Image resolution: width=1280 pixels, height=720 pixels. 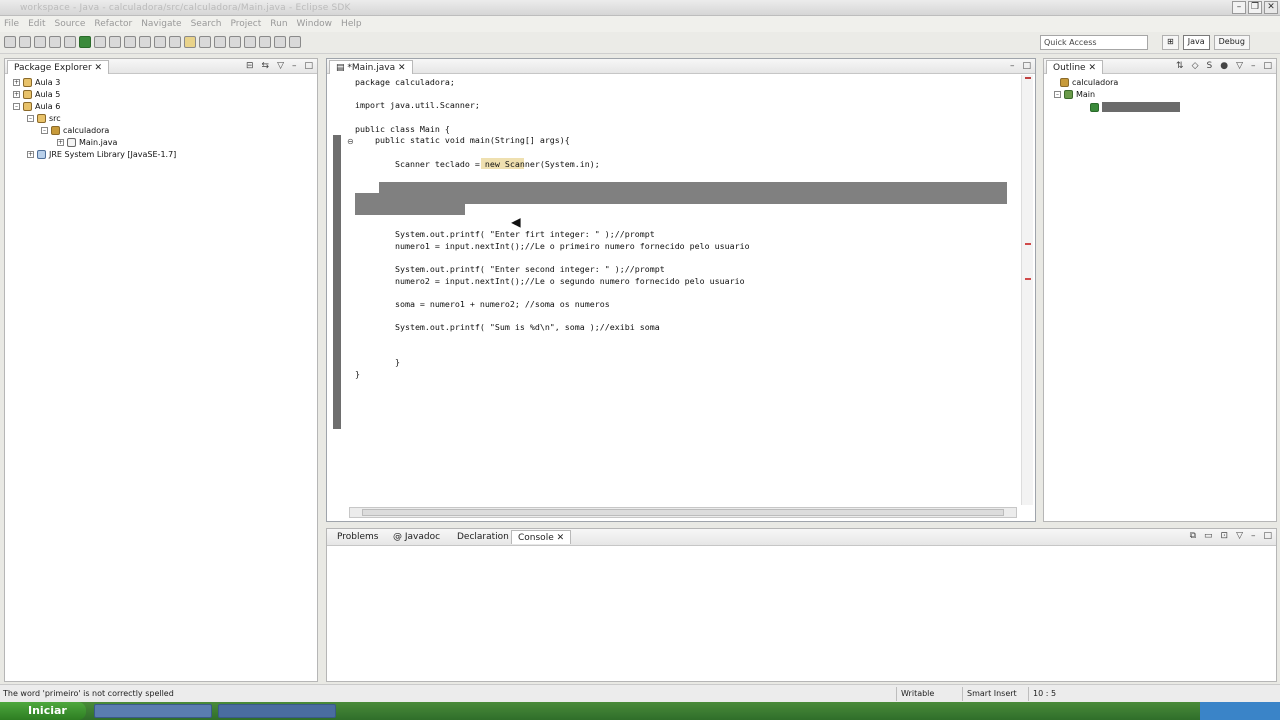 I want to click on tree-item-aula5: + Aula 5, so click(x=36, y=94).